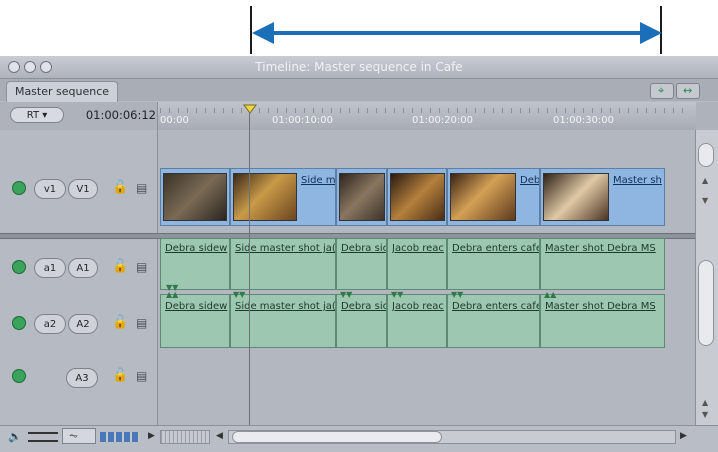 The image size is (718, 452). I want to click on dest-control-a1: A1, so click(83, 268).